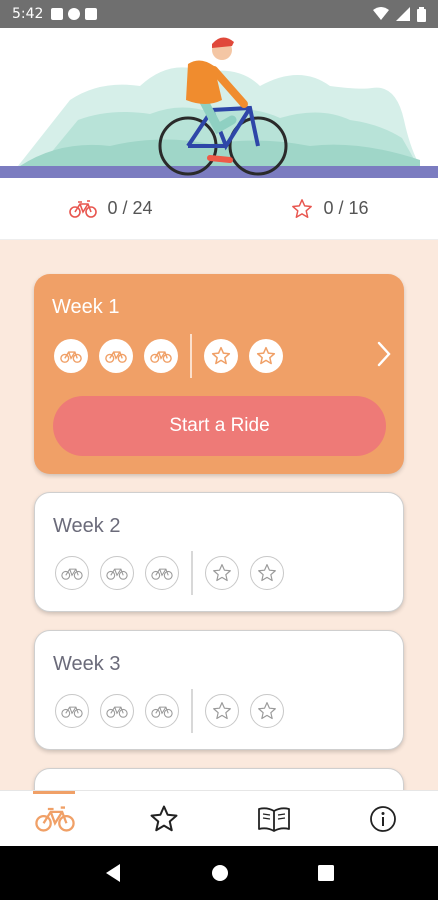 The image size is (438, 900). I want to click on info-icon, so click(383, 818).